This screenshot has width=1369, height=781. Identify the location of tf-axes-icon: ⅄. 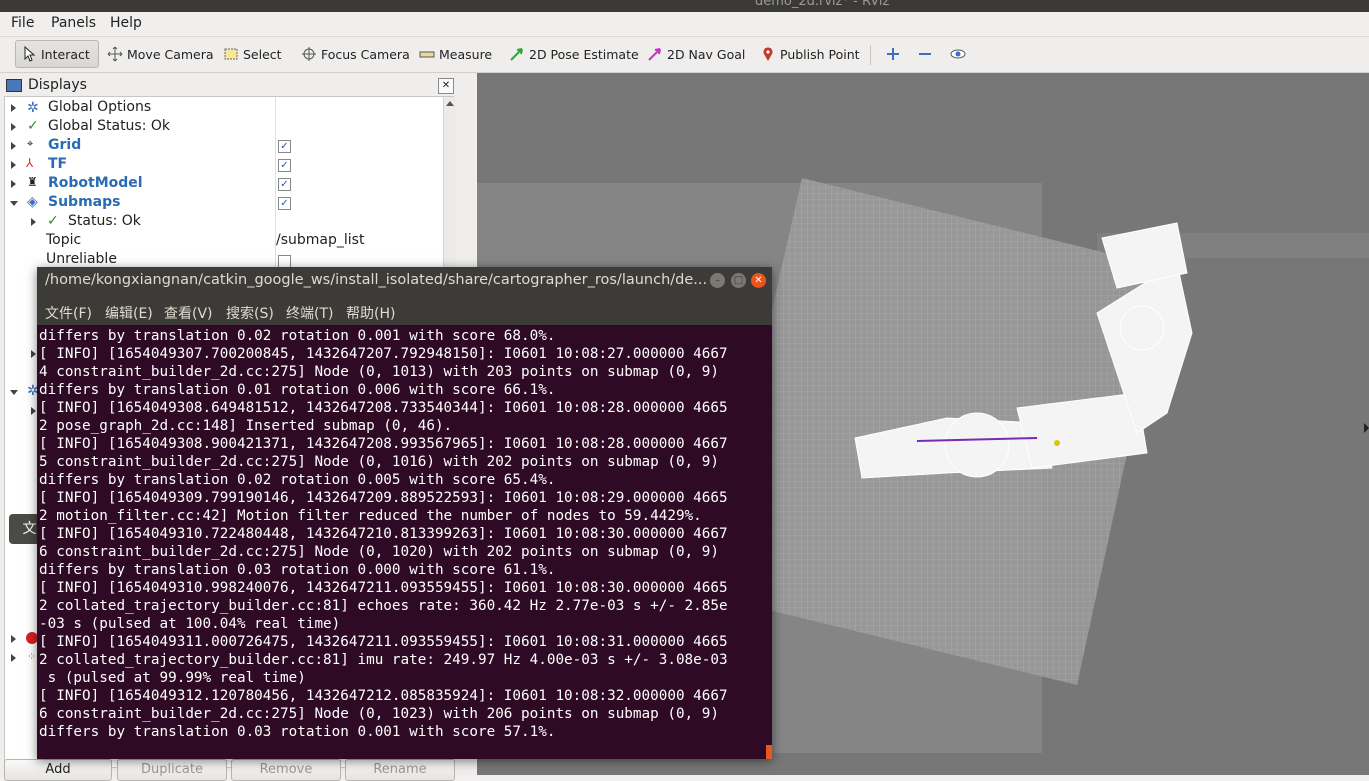
(30, 163).